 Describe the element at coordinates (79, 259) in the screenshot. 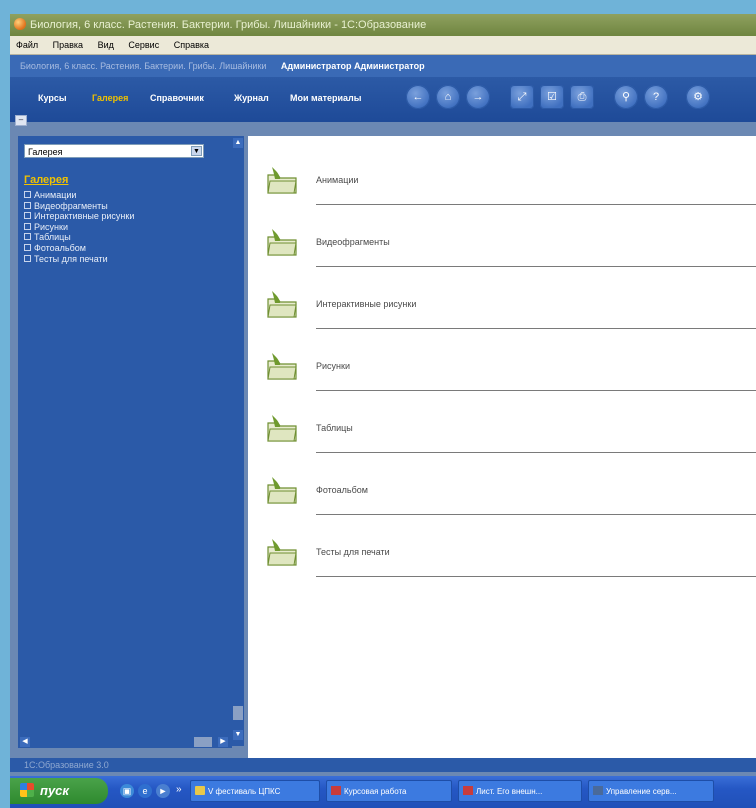

I see `tree-item: Тесты для печати` at that location.